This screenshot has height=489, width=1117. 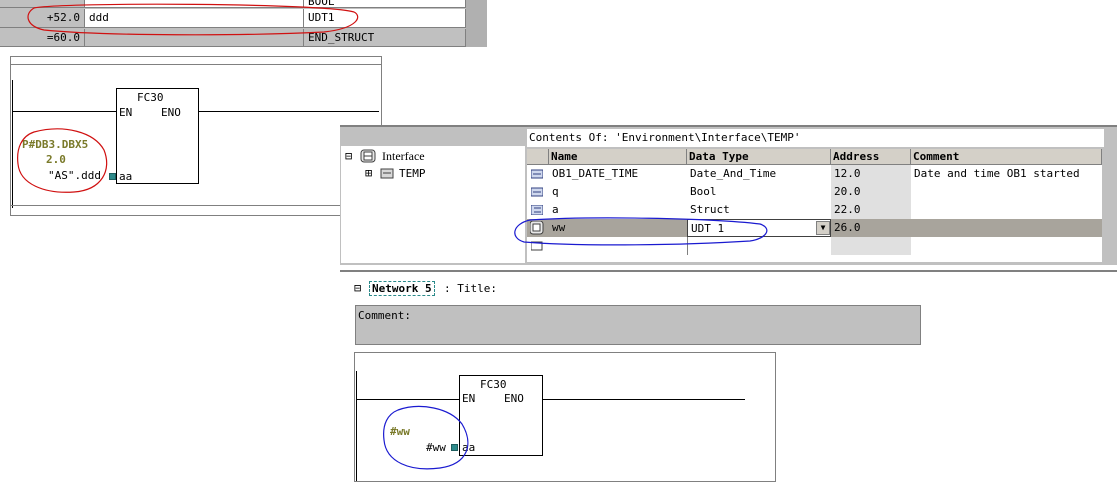 What do you see at coordinates (618, 192) in the screenshot?
I see `name-cell: q` at bounding box center [618, 192].